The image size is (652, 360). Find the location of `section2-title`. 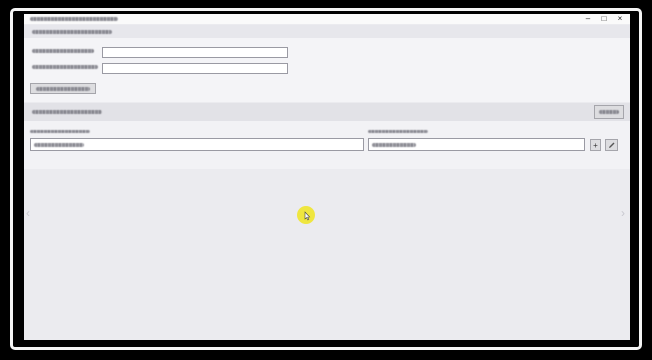

section2-title is located at coordinates (67, 112).